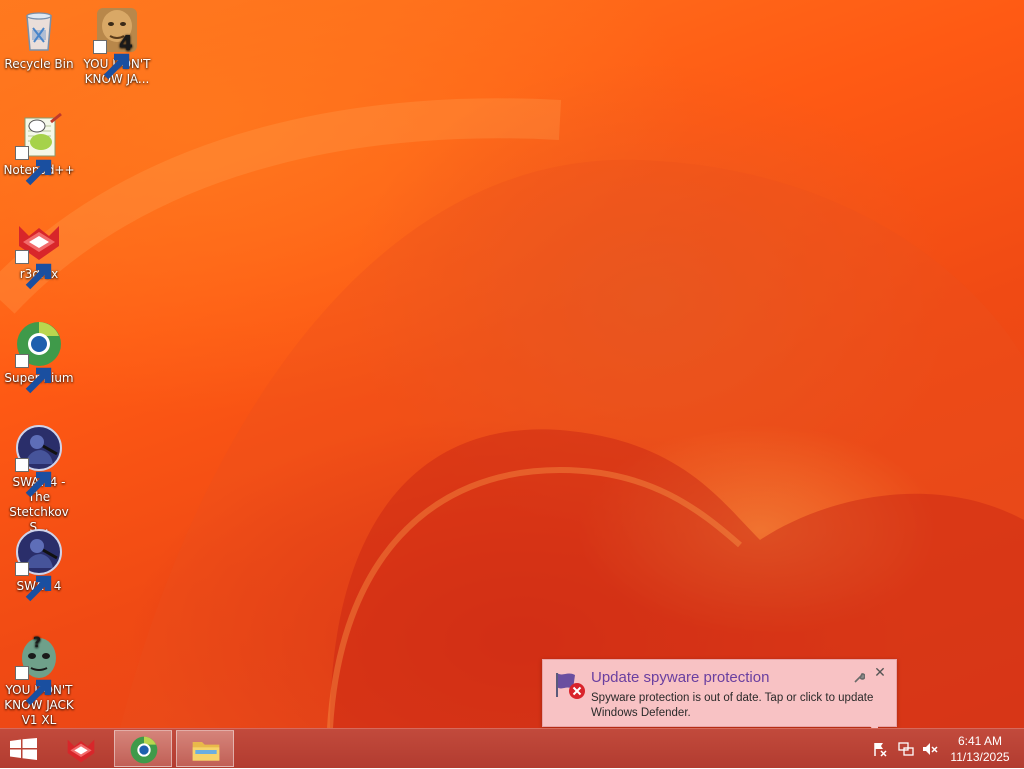 The image size is (1024, 769). Describe the element at coordinates (512, 748) in the screenshot. I see `taskbar: 6:41 AM 11/13/2025` at that location.